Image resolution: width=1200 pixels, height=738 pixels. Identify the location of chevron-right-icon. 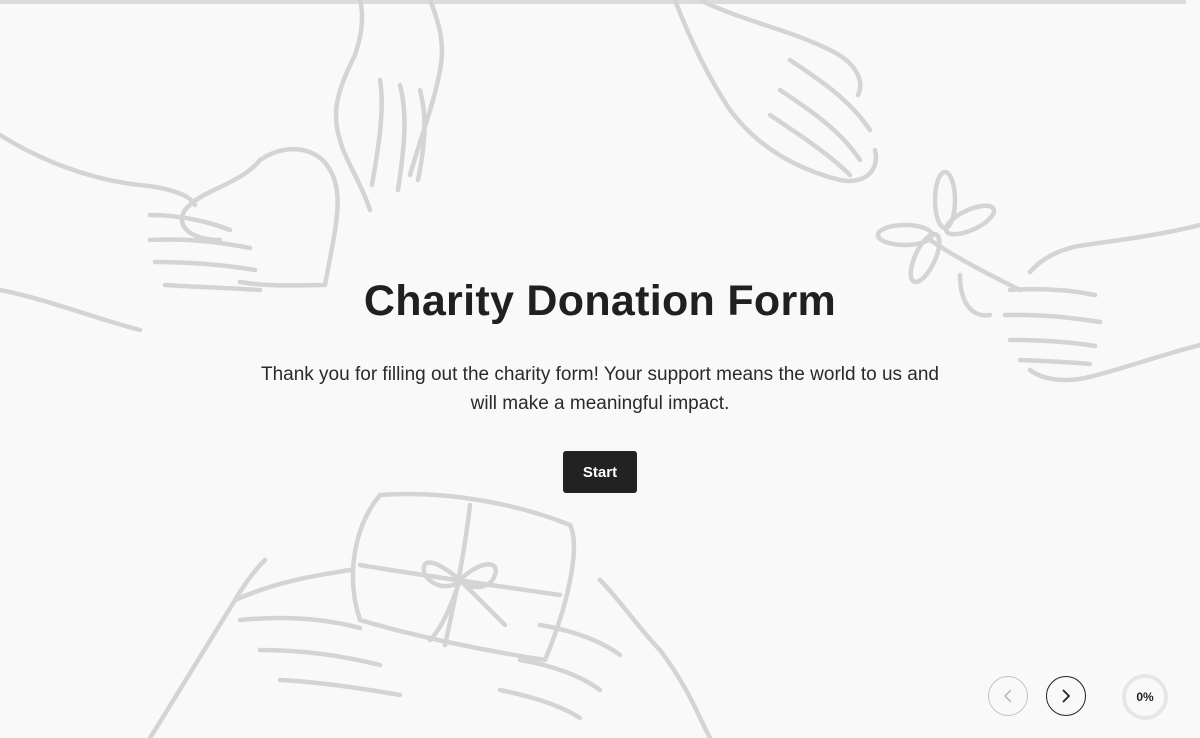
(1066, 696).